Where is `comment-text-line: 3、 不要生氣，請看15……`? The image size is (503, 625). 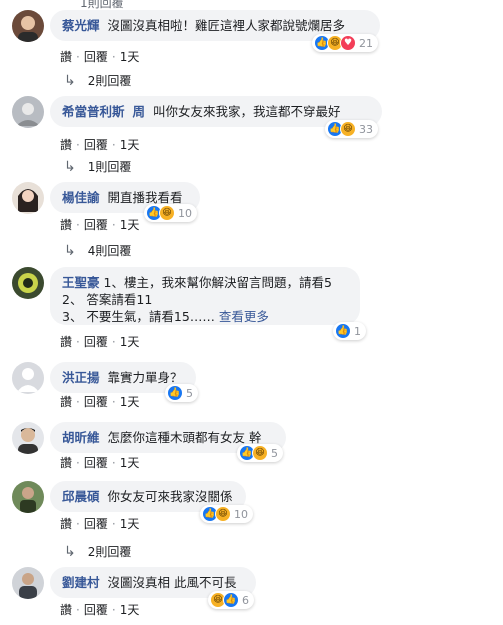
comment-text-line: 3、 不要生氣，請看15…… is located at coordinates (138, 316).